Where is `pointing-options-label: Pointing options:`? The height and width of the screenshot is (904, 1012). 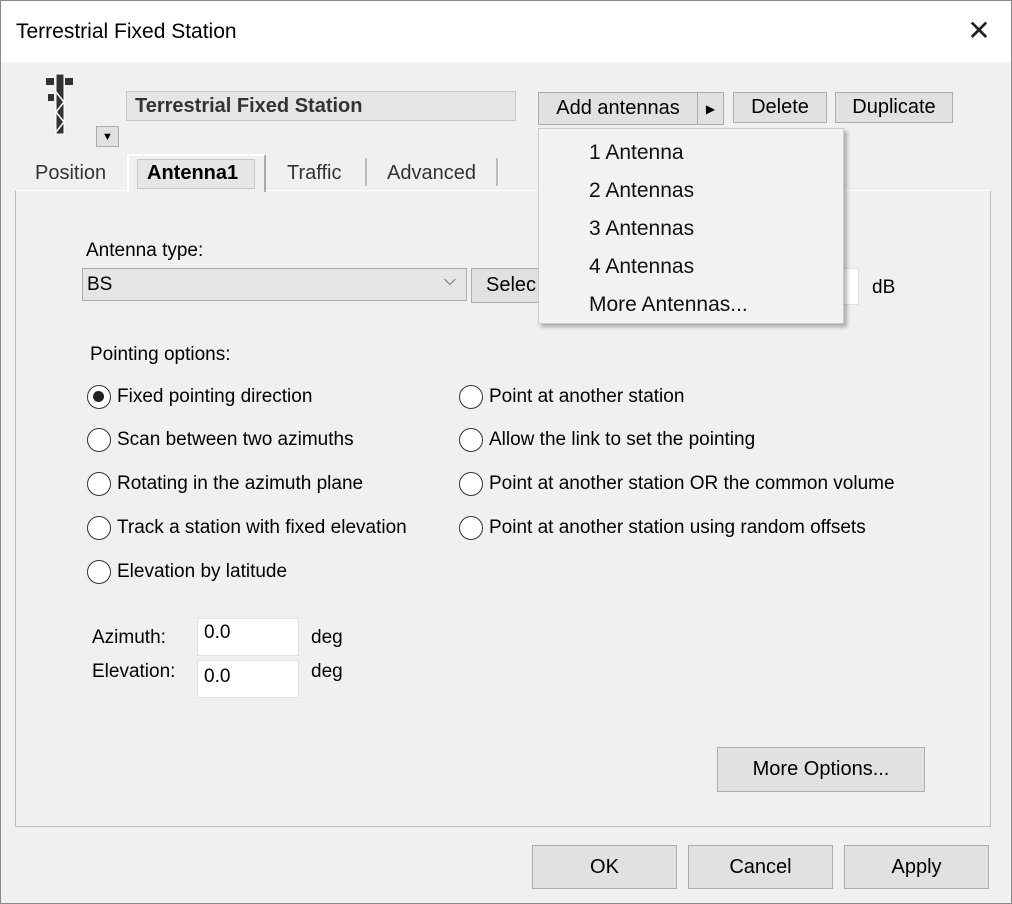 pointing-options-label: Pointing options: is located at coordinates (160, 354).